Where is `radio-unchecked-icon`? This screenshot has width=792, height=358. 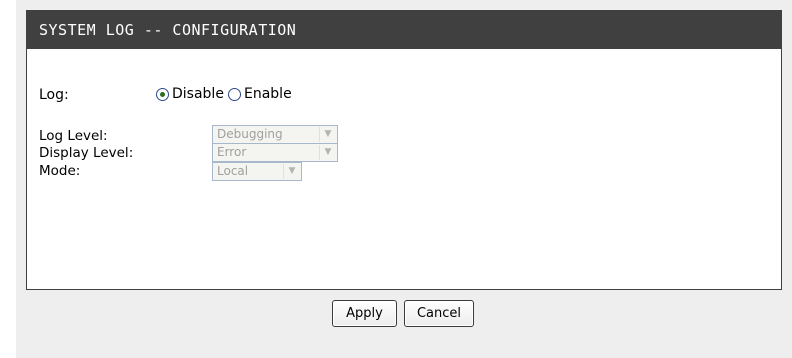
radio-unchecked-icon is located at coordinates (234, 94).